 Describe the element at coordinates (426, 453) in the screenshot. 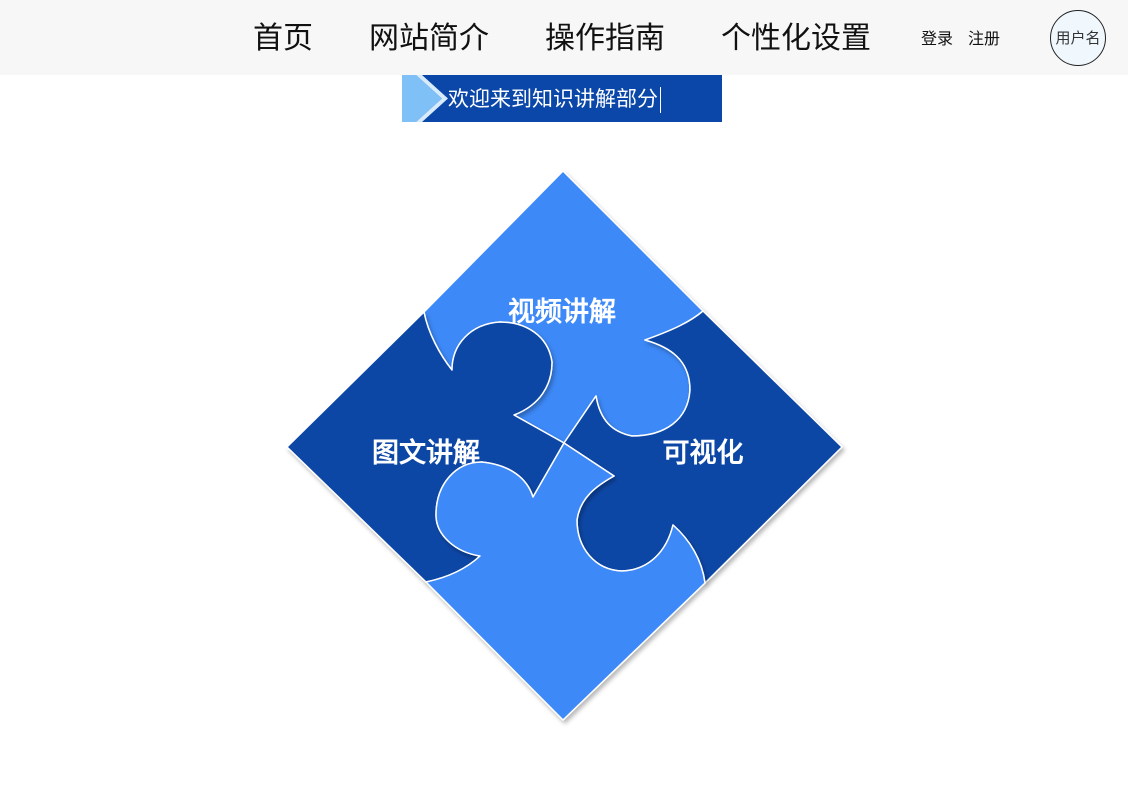

I see `puzzle-label-graphic-text: 图文讲解` at that location.